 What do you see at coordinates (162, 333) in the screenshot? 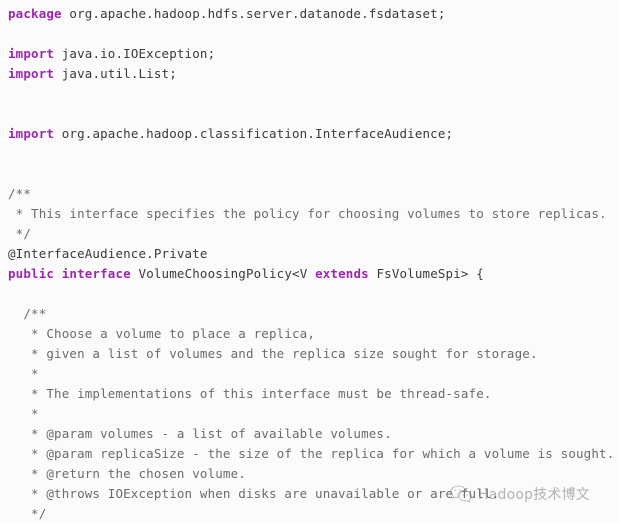
I see `code-token-comment: * Choose a volume to place a replica,` at bounding box center [162, 333].